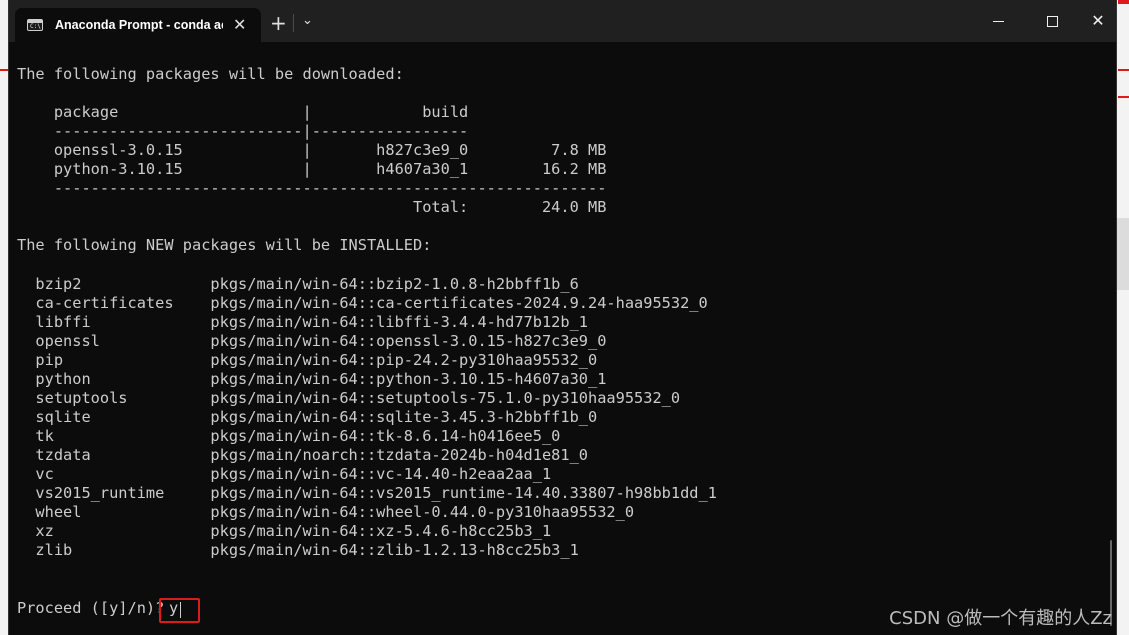 The image size is (1129, 635). I want to click on minimize-button, so click(998, 21).